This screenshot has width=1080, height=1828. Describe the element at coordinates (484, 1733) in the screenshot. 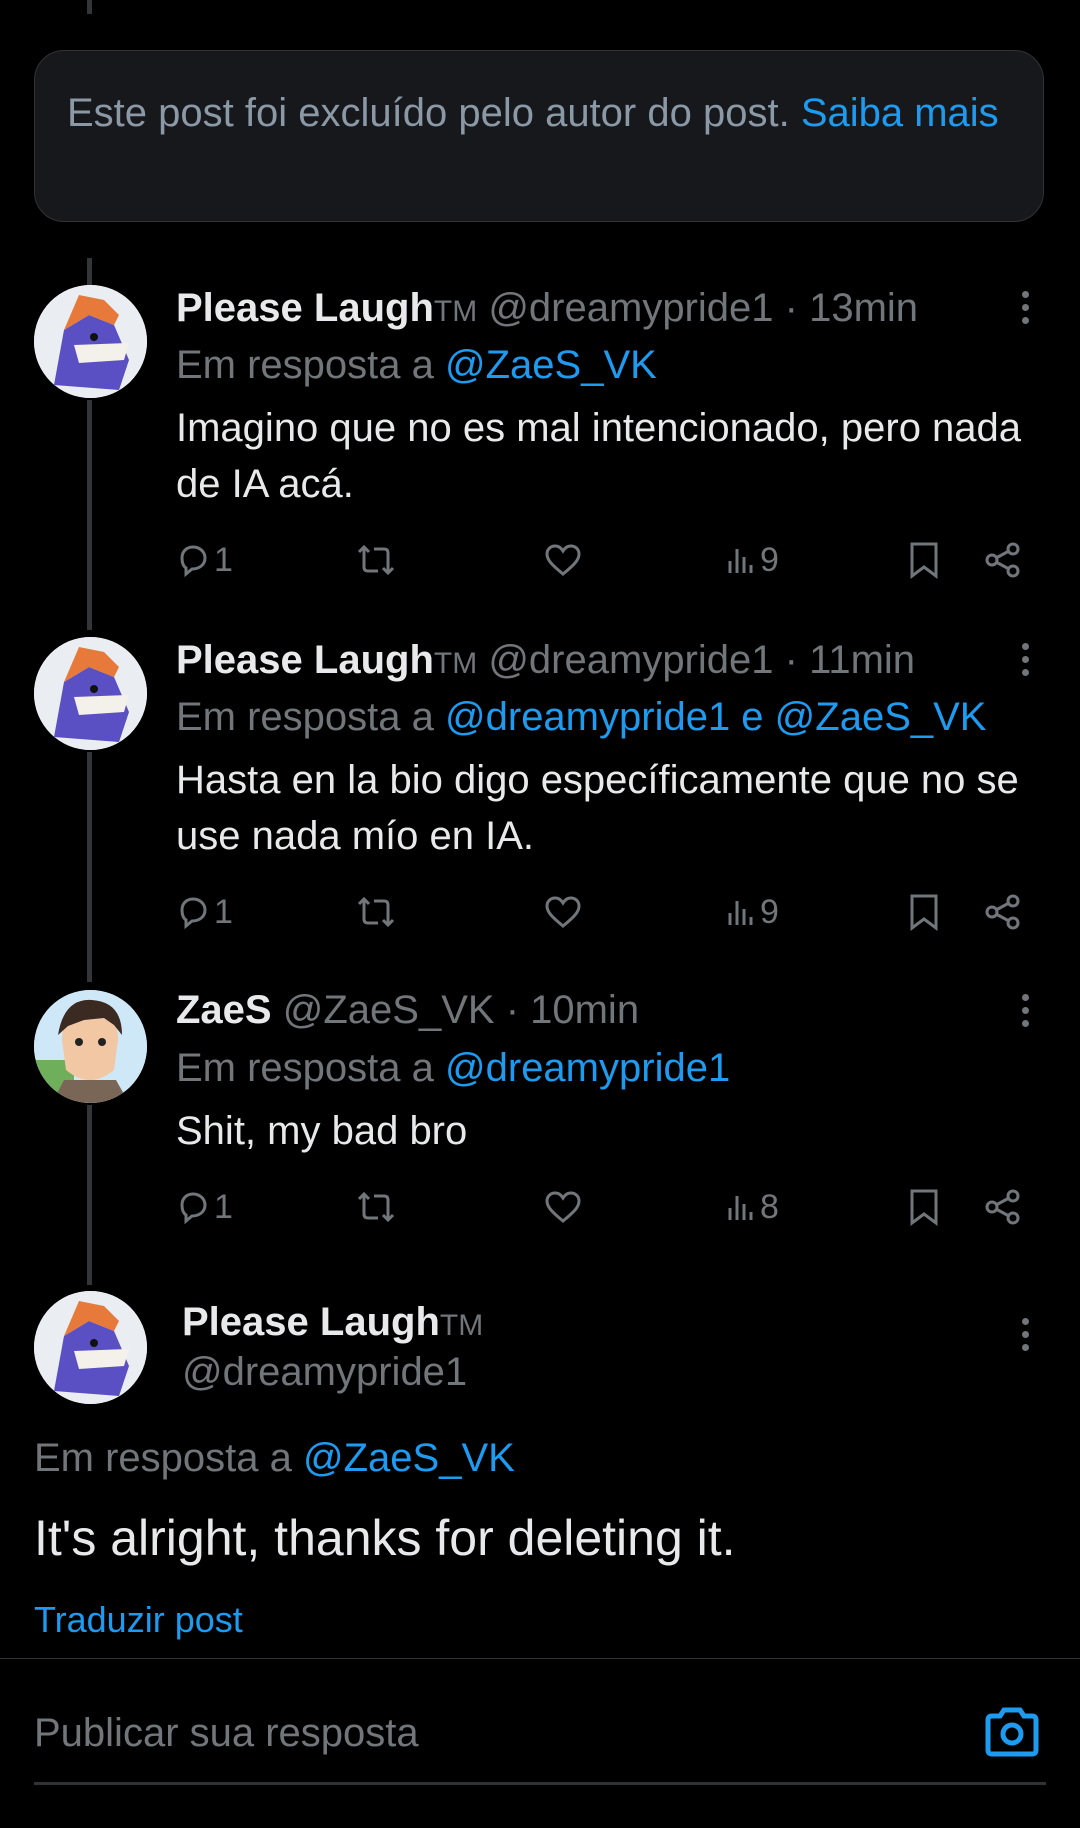

I see `reply-input` at that location.